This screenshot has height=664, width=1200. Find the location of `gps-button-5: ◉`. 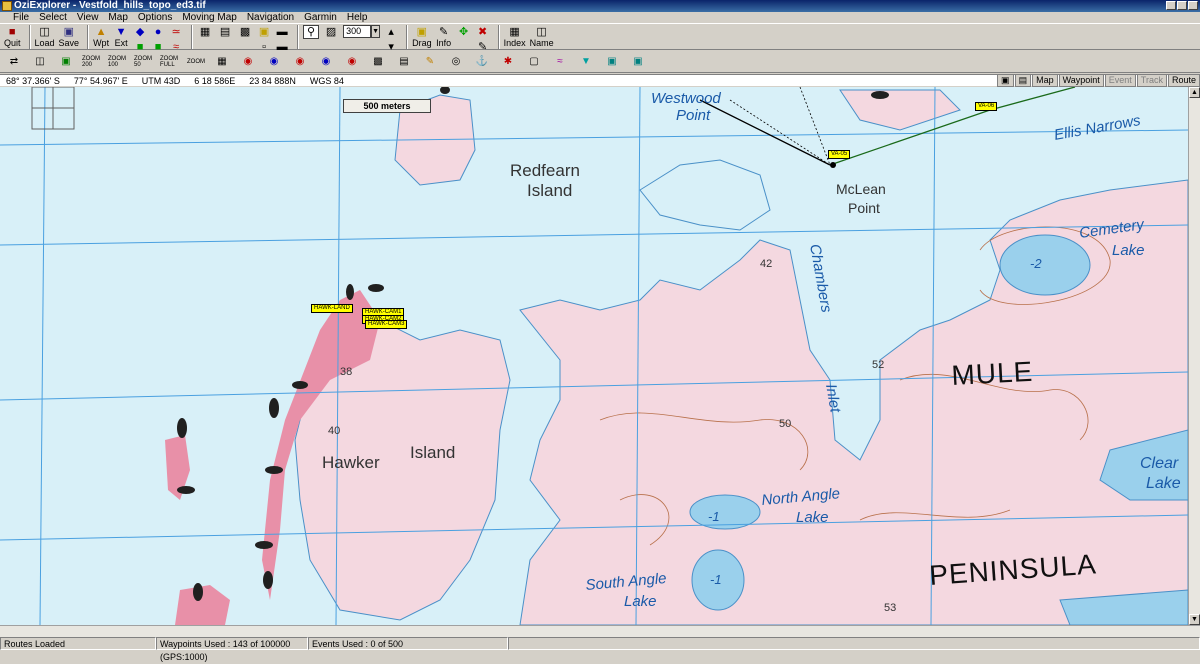

gps-button-5: ◉ is located at coordinates (352, 62).